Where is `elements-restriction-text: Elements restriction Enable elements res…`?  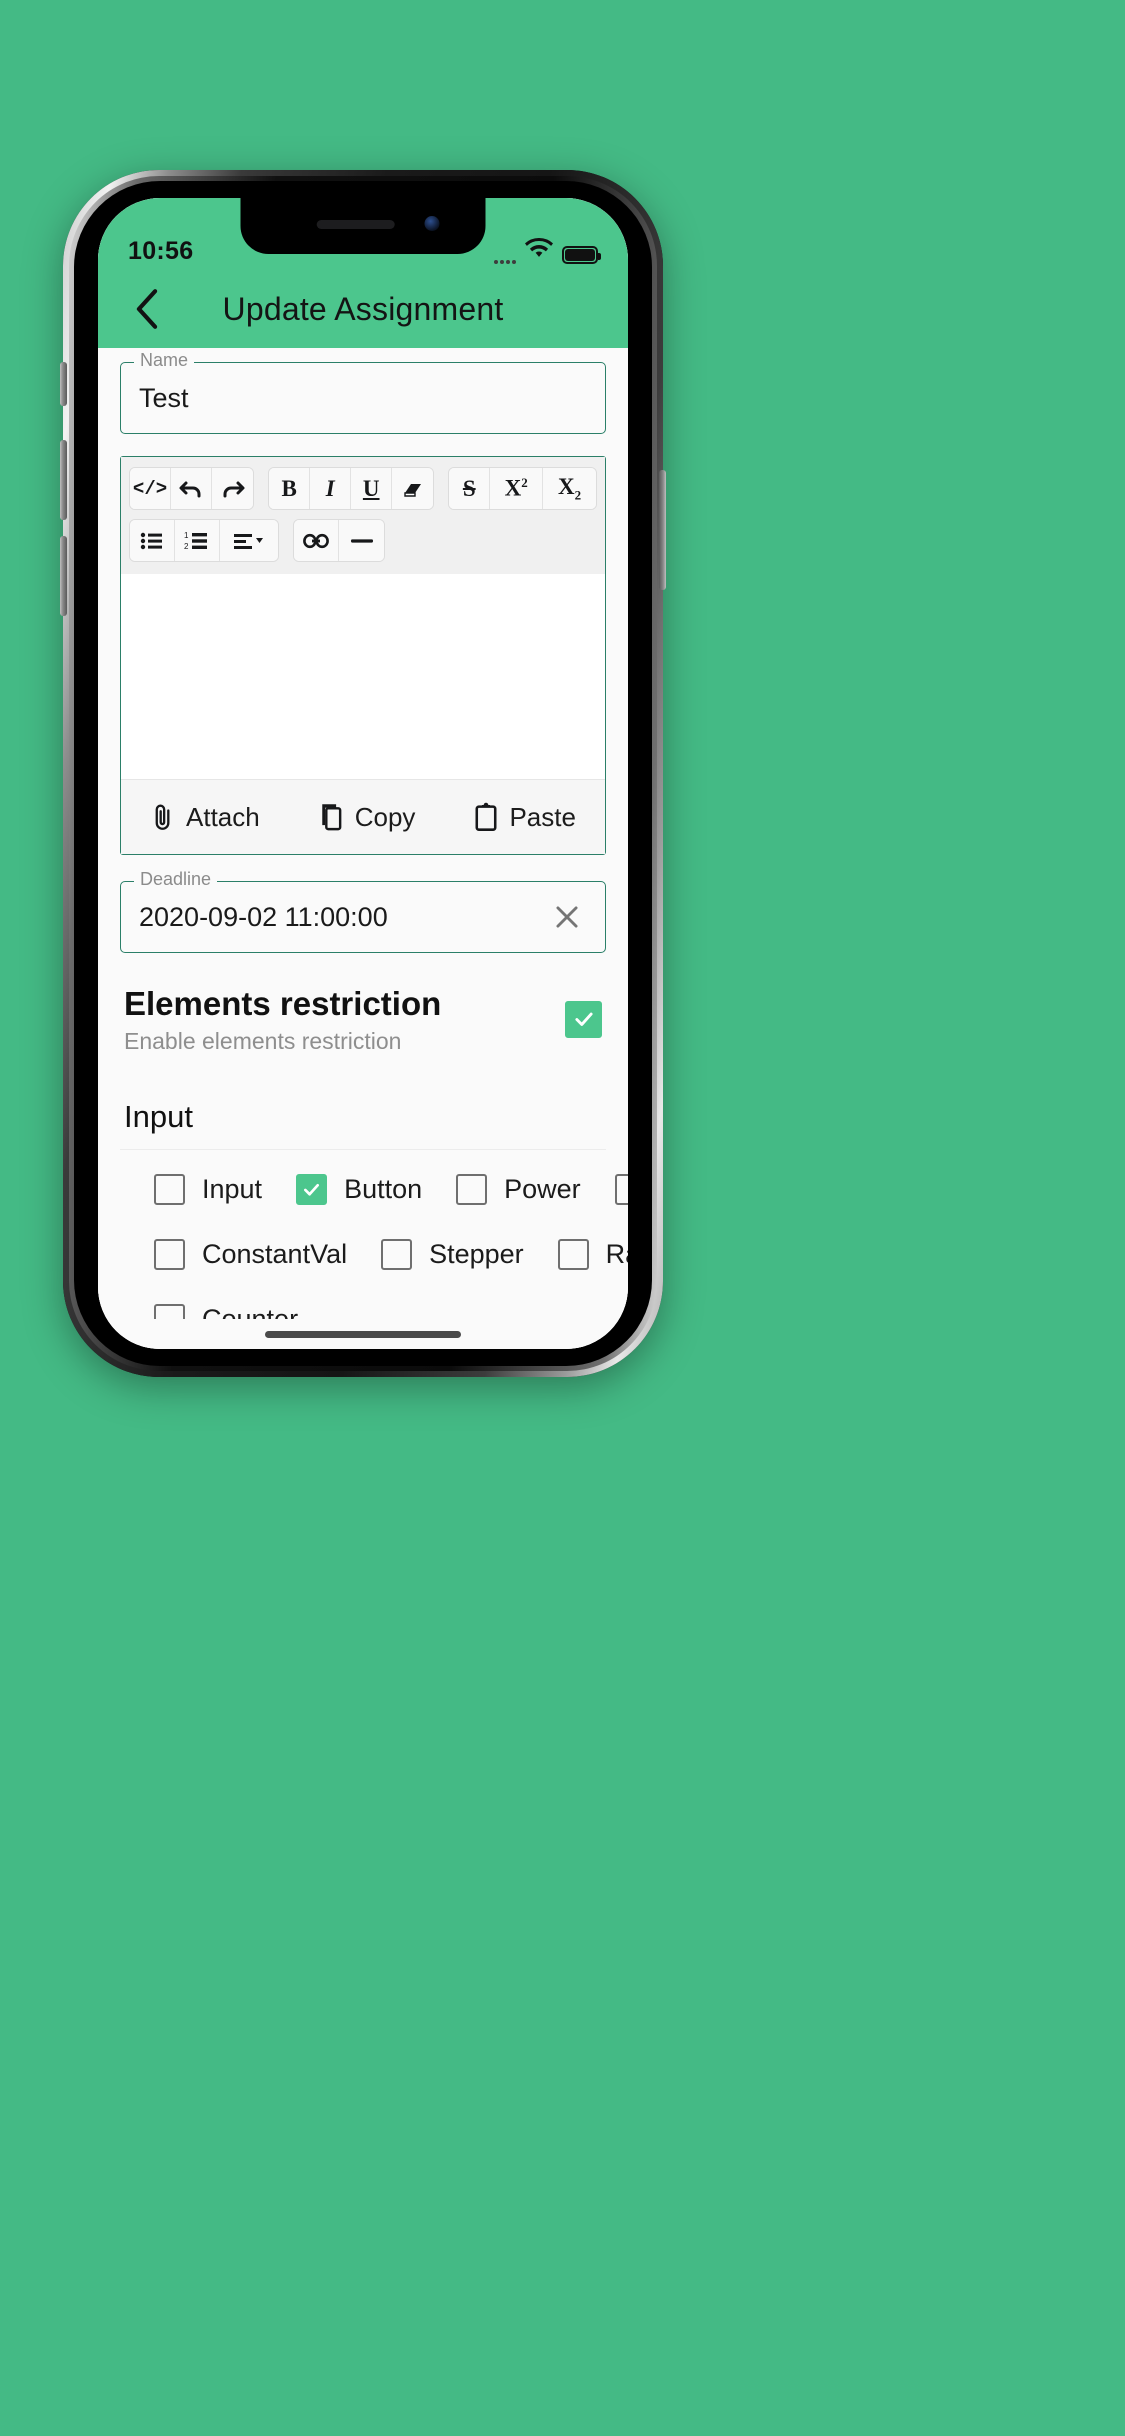
elements-restriction-text: Elements restriction Enable elements res… is located at coordinates (282, 1019).